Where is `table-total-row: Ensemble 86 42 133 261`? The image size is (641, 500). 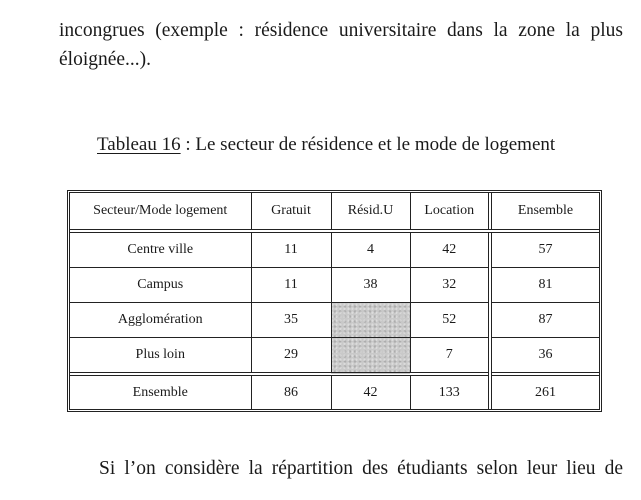
table-total-row: Ensemble 86 42 133 261 is located at coordinates (334, 390).